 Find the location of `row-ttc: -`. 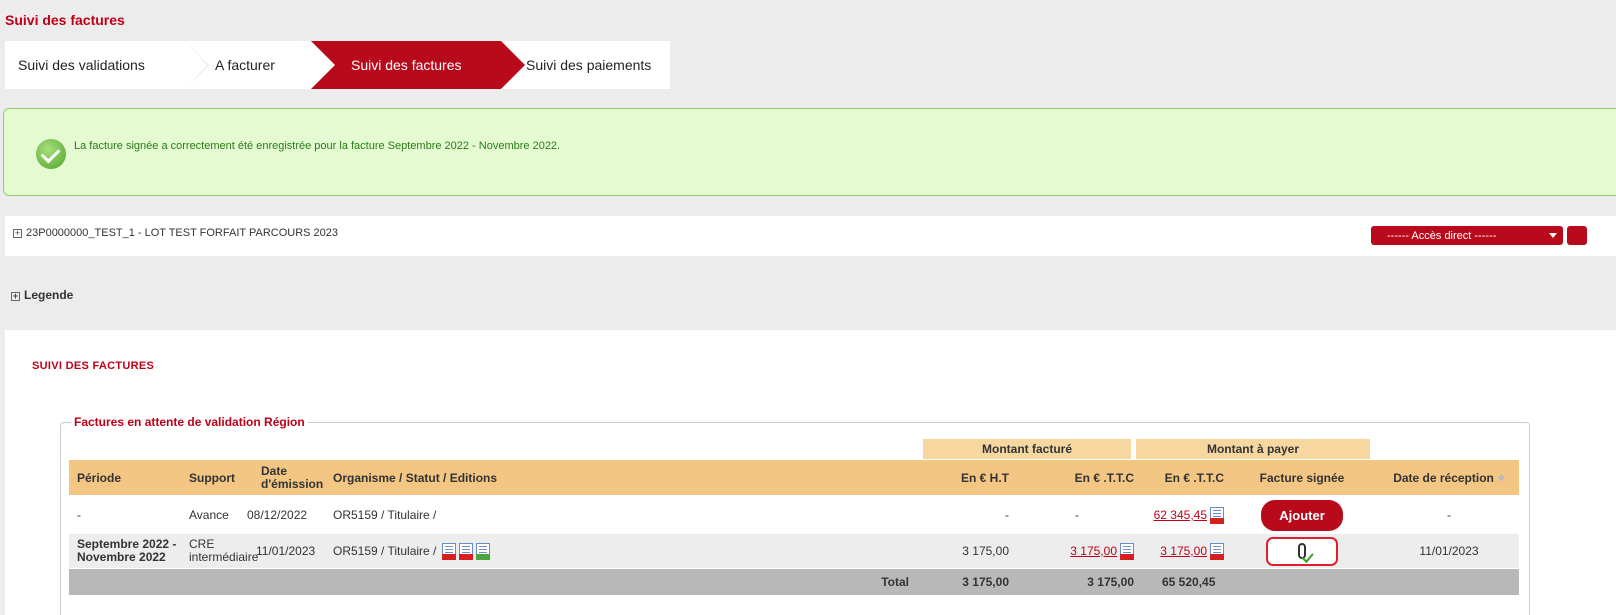

row-ttc: - is located at coordinates (1077, 515).